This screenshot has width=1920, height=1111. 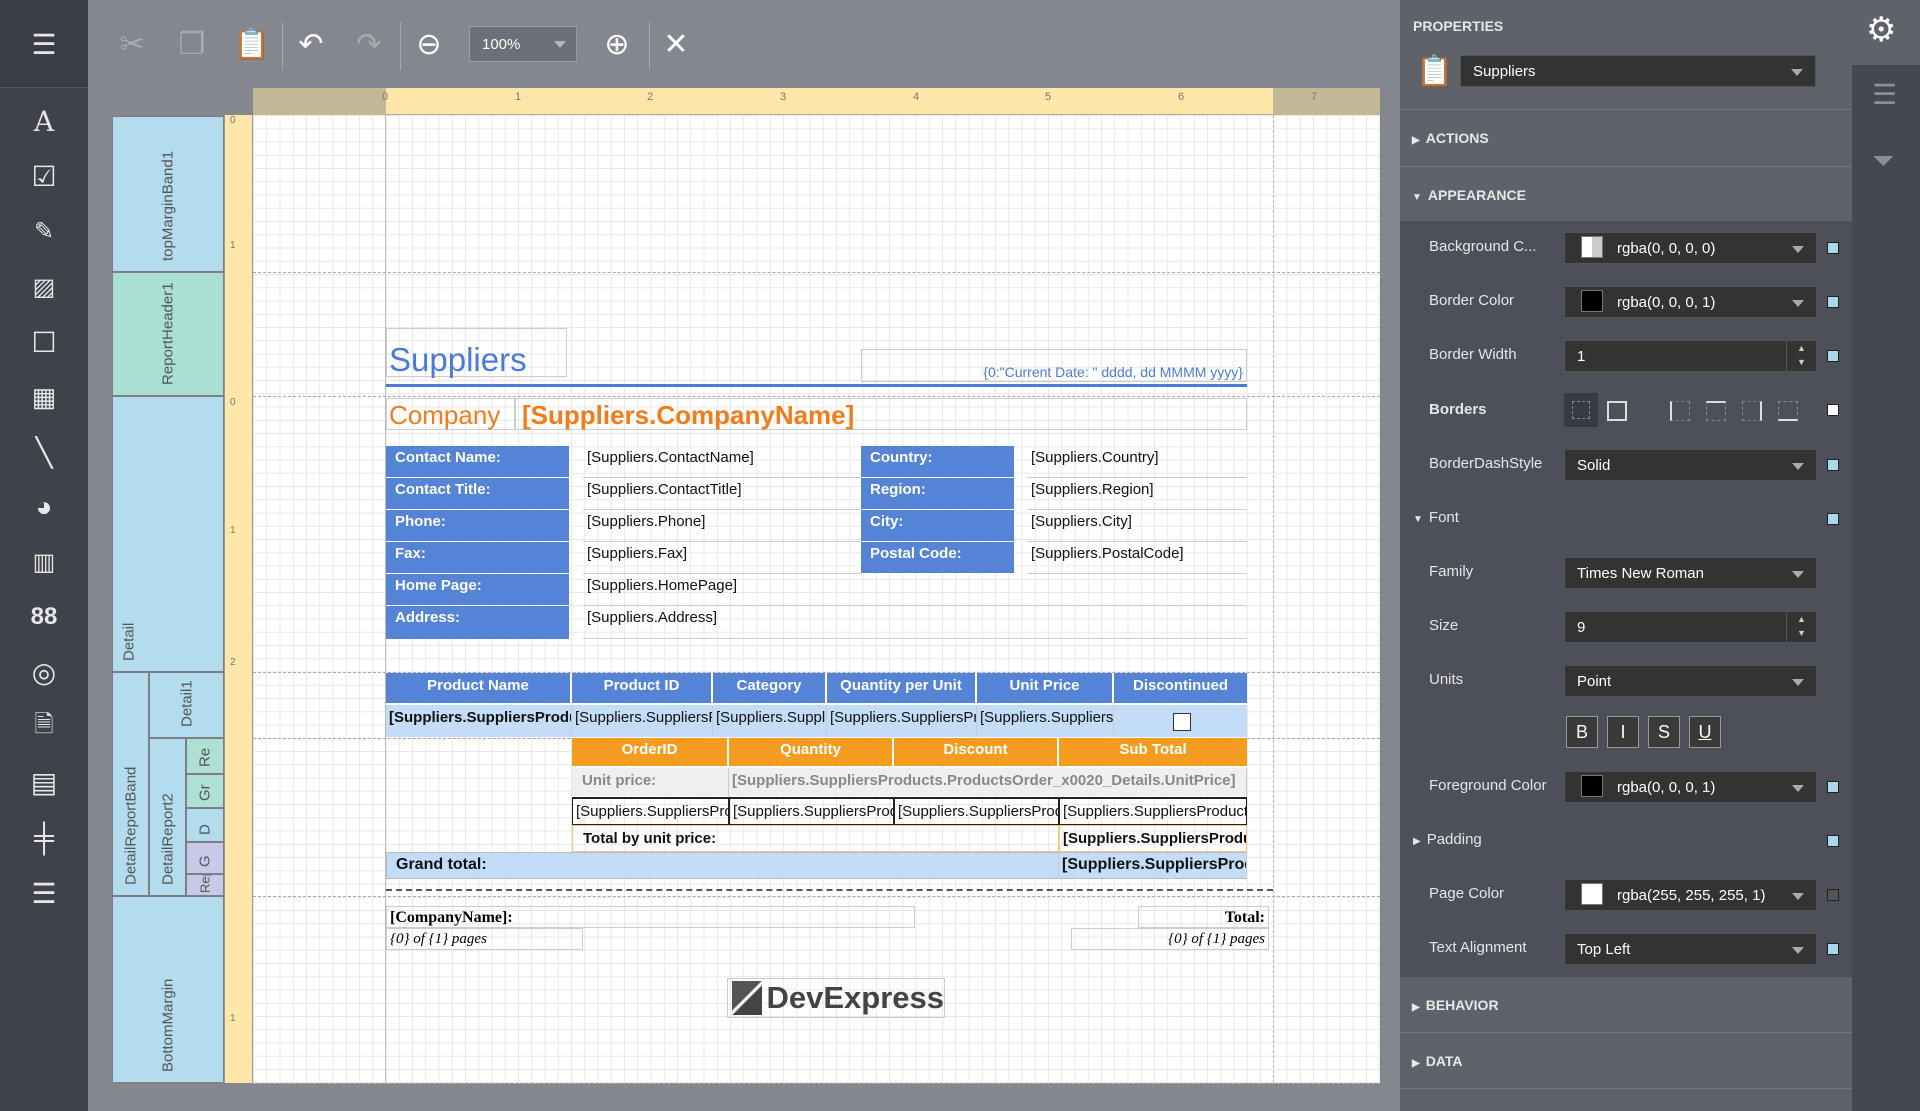 What do you see at coordinates (1690, 895) in the screenshot?
I see `page-color-select: rgba(255, 255, 255, 1)` at bounding box center [1690, 895].